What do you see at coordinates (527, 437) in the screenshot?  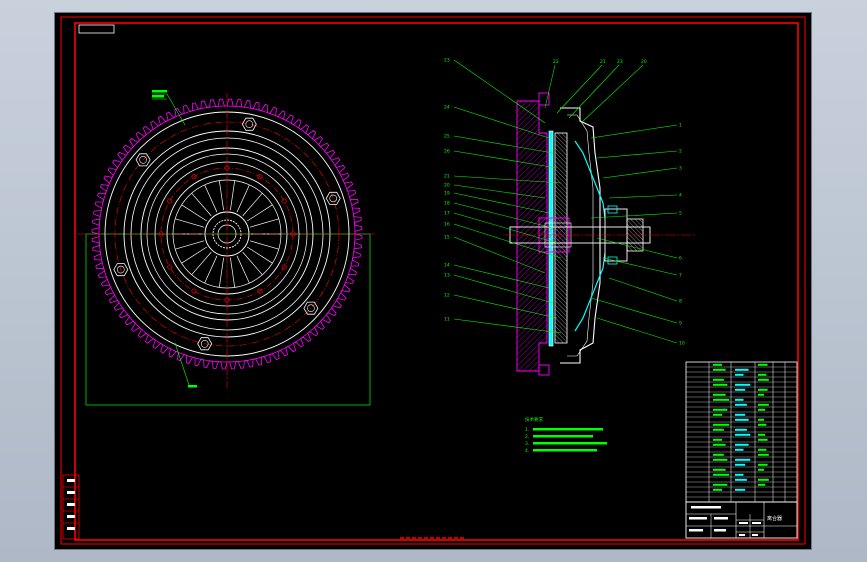 I see `note-2-number: 2.` at bounding box center [527, 437].